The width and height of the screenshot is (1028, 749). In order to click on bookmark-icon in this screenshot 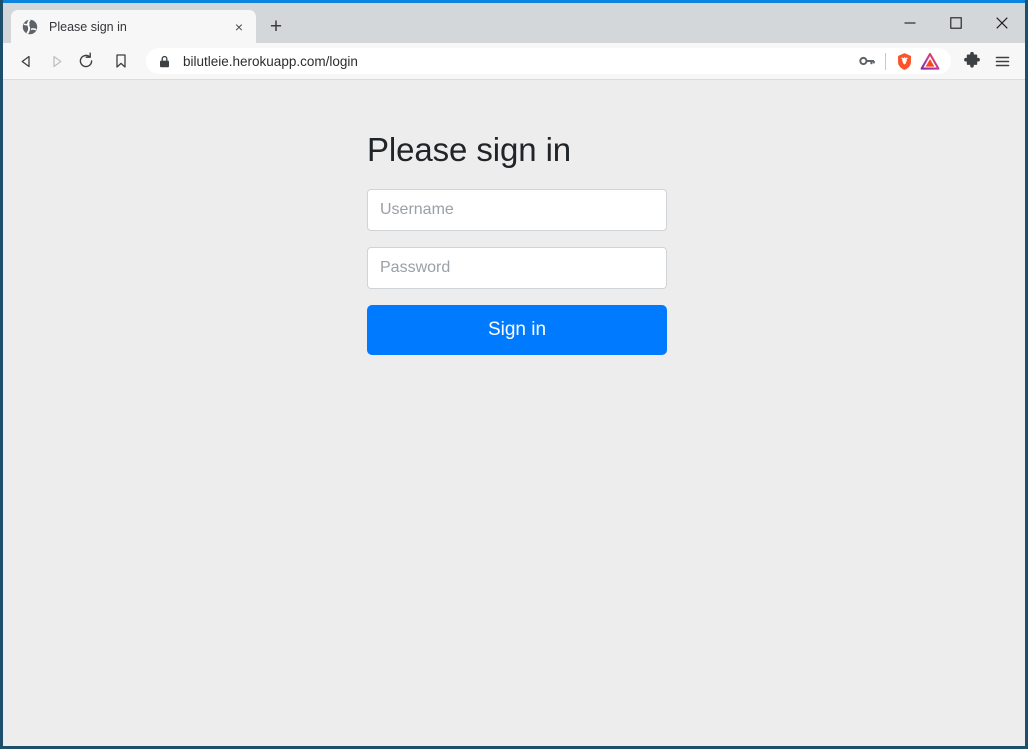, I will do `click(121, 61)`.